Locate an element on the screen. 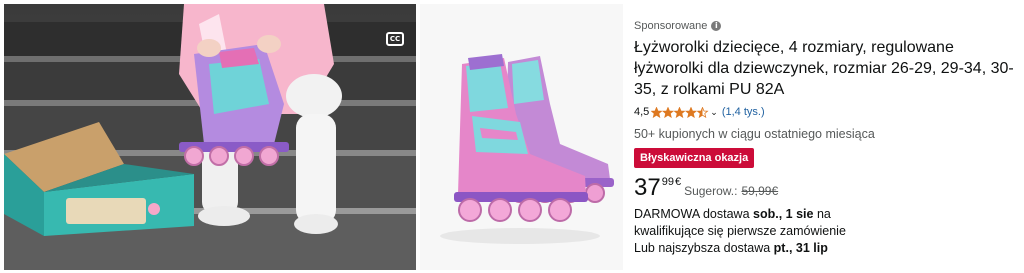  fastest-prefix: Lub najszybsza dostawa is located at coordinates (704, 248).